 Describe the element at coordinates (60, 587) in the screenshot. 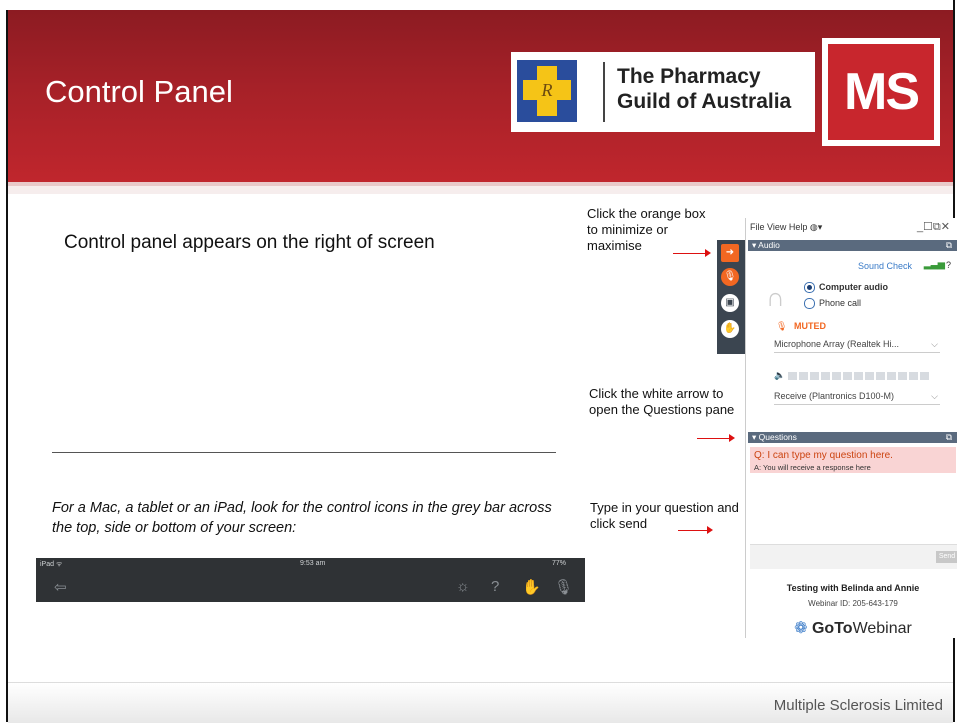

I see `exit-icon: ⇦` at that location.